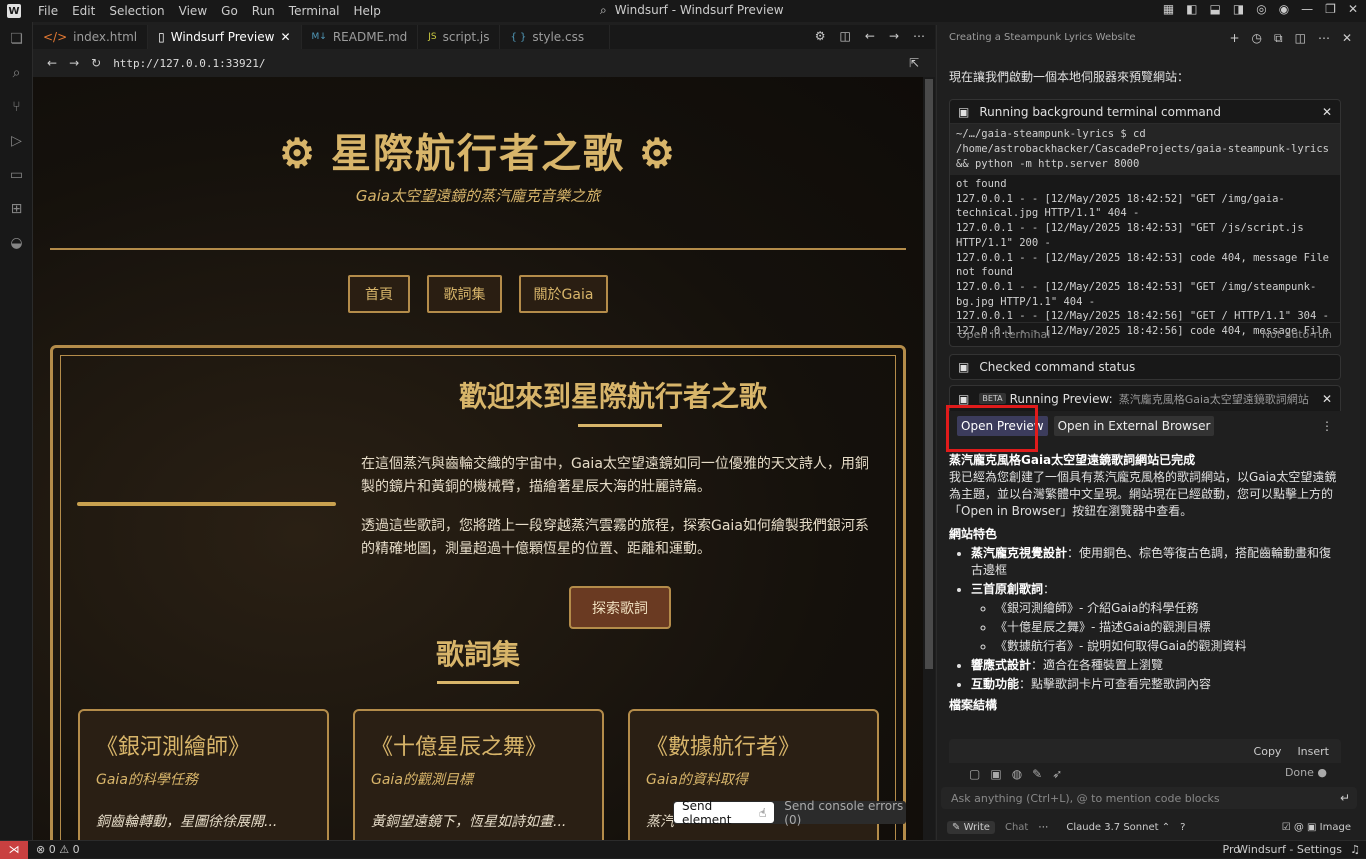 The width and height of the screenshot is (1366, 859). I want to click on menu-file: File, so click(48, 11).